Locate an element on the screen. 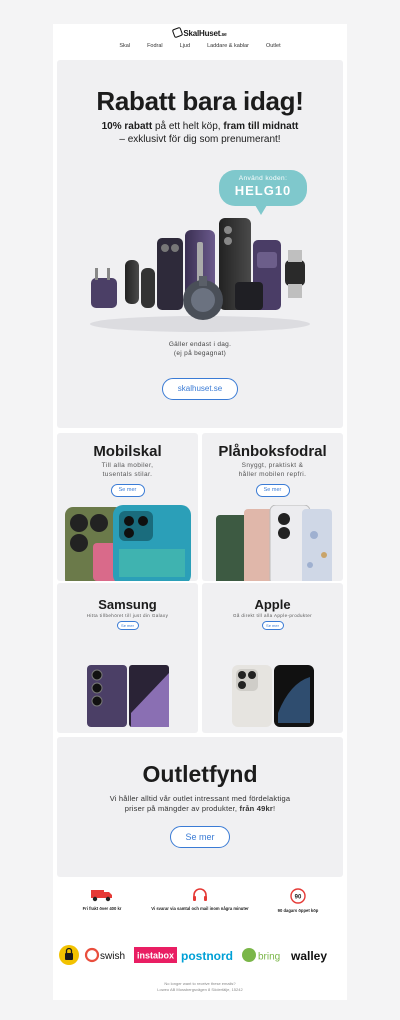 The image size is (400, 1020). headphones-icon is located at coordinates (200, 894).